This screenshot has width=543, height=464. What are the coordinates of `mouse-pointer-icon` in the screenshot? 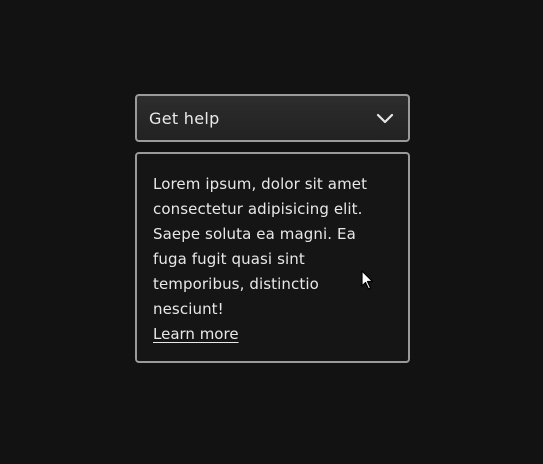 It's located at (368, 280).